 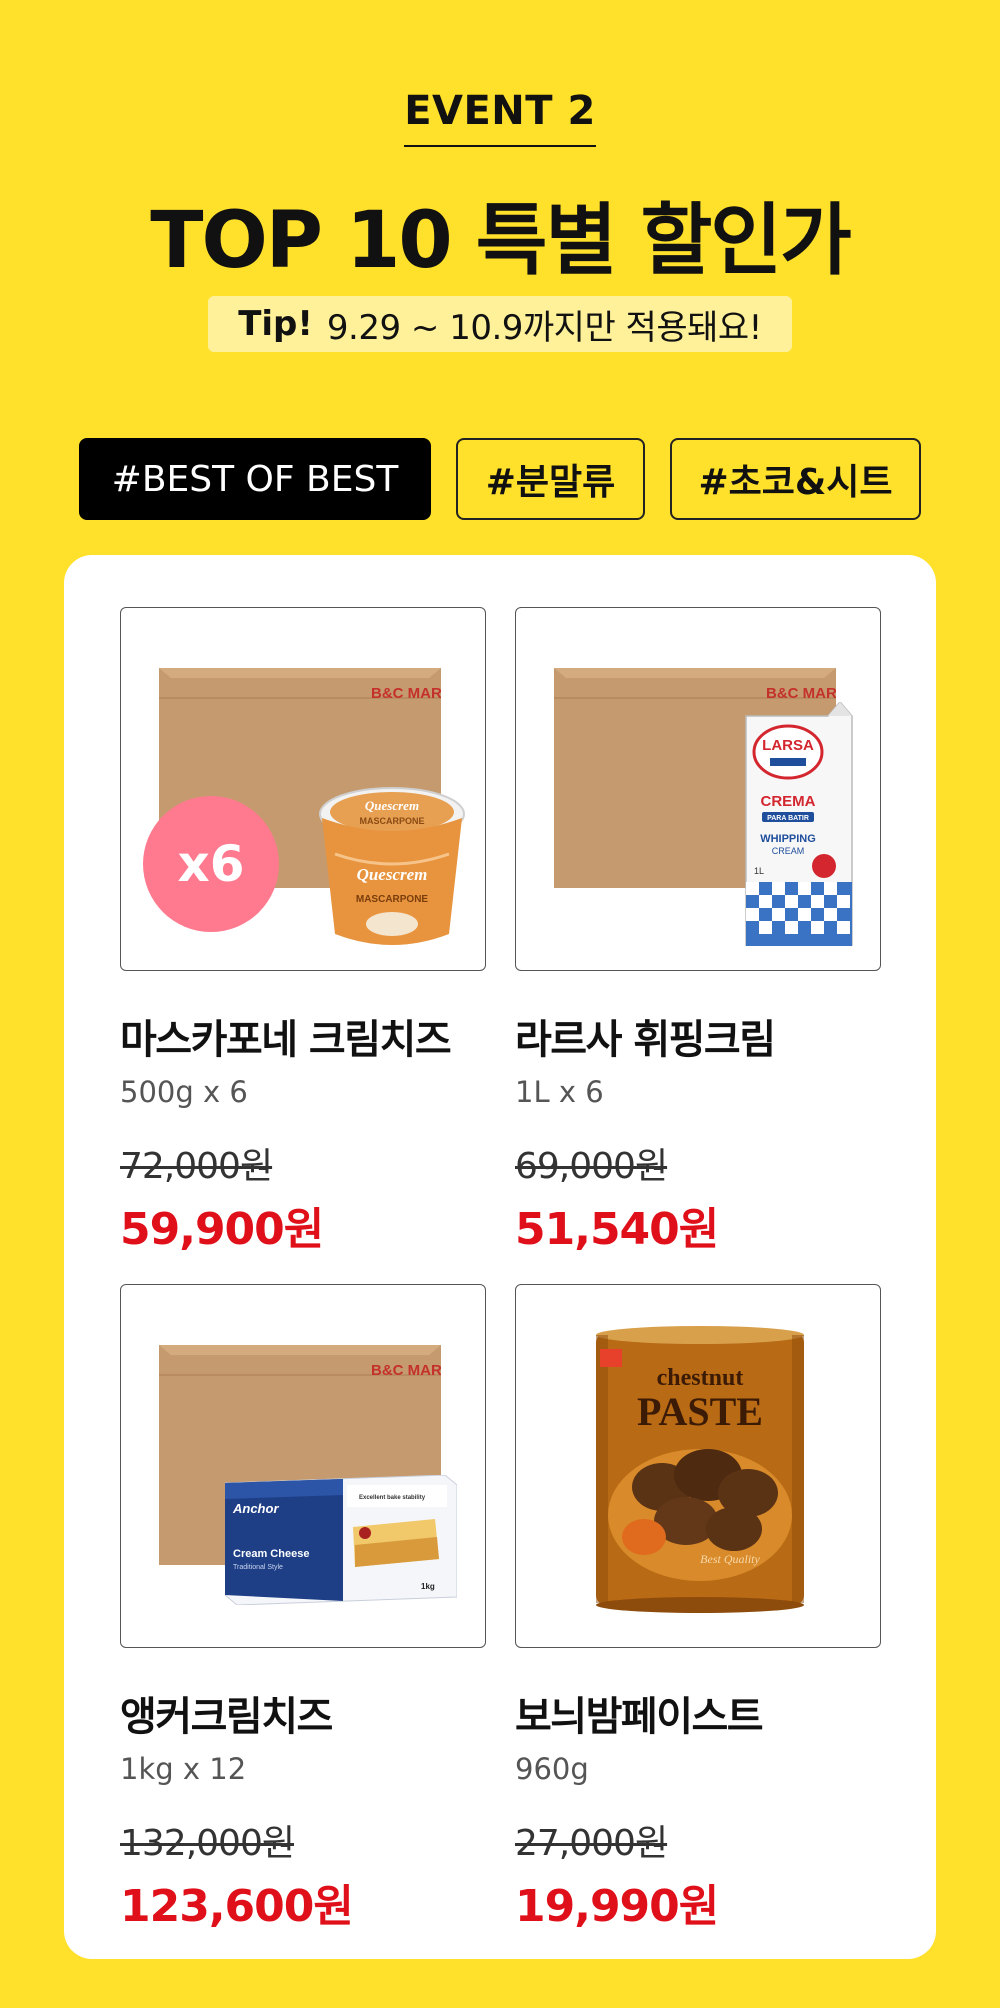 I want to click on sale-price: 51,540원, so click(x=617, y=1229).